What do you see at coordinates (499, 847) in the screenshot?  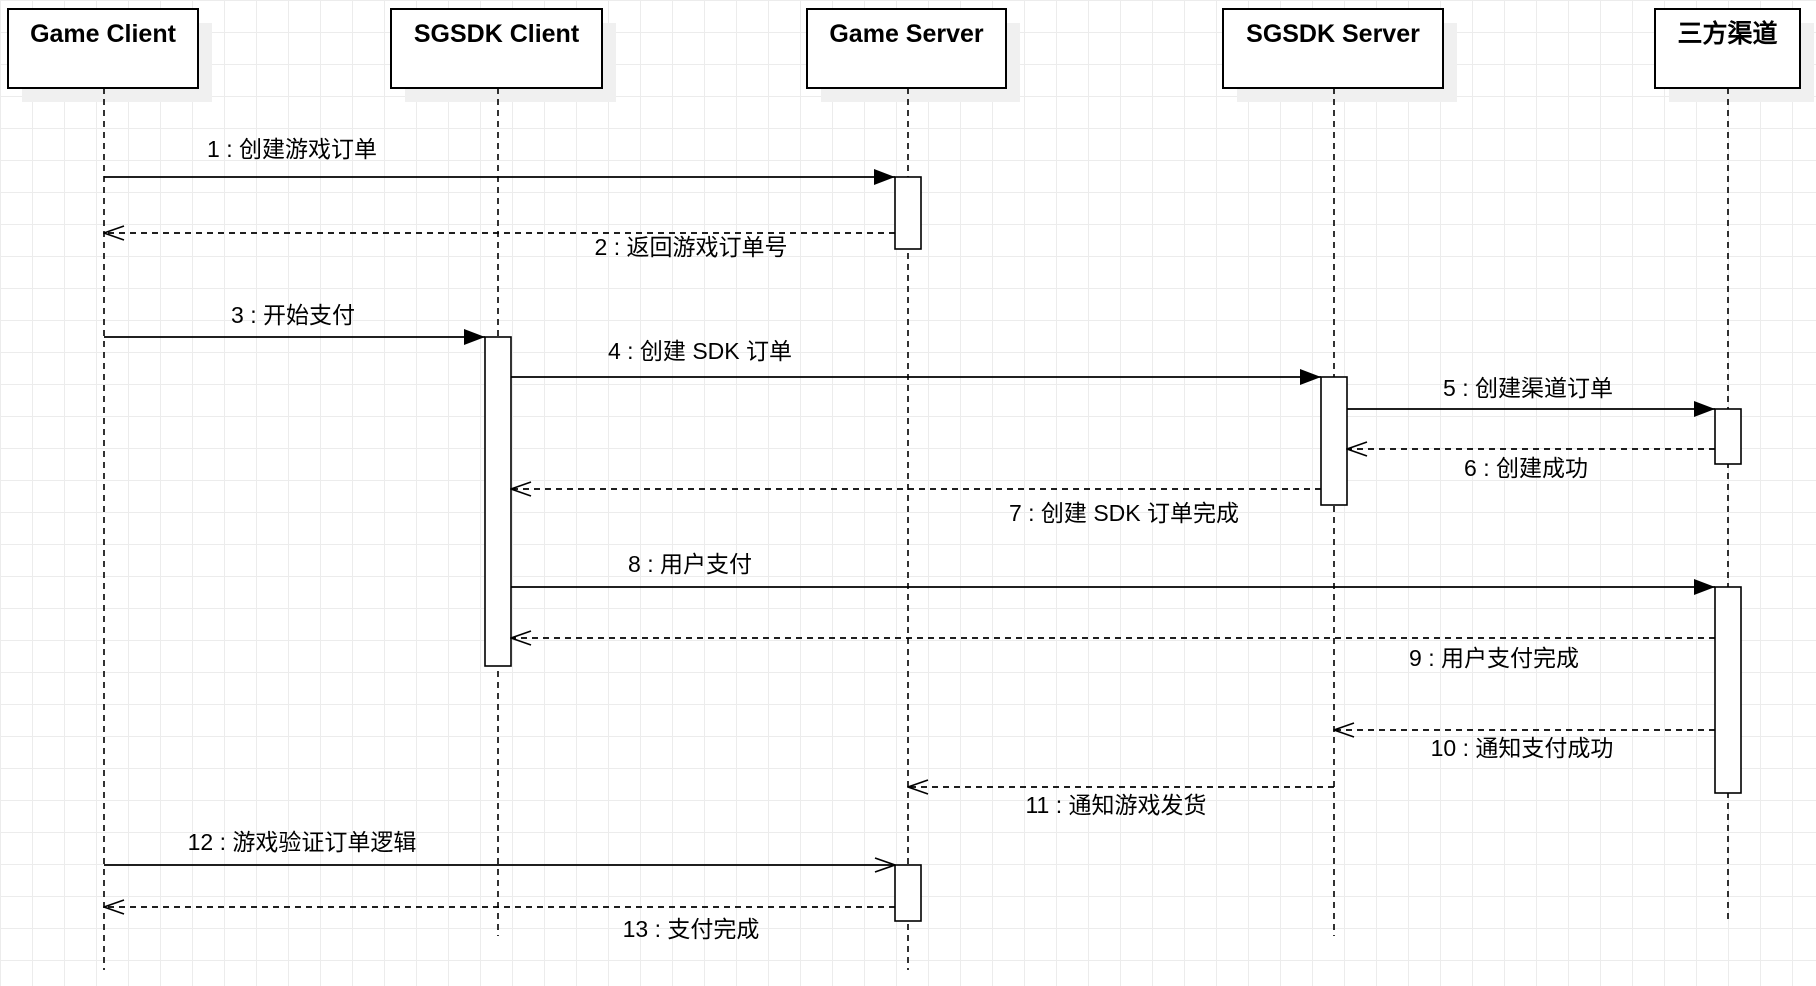 I see `message-12: 12 : 游戏验证订单逻辑` at bounding box center [499, 847].